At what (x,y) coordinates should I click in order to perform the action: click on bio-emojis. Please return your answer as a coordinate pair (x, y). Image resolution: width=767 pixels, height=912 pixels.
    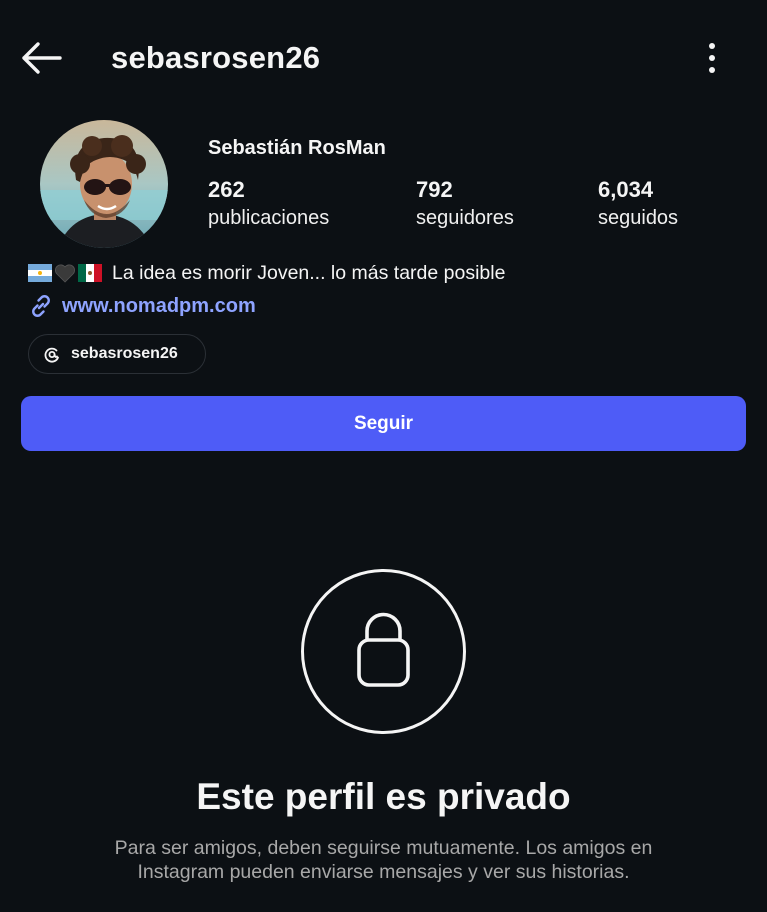
    Looking at the image, I should click on (65, 273).